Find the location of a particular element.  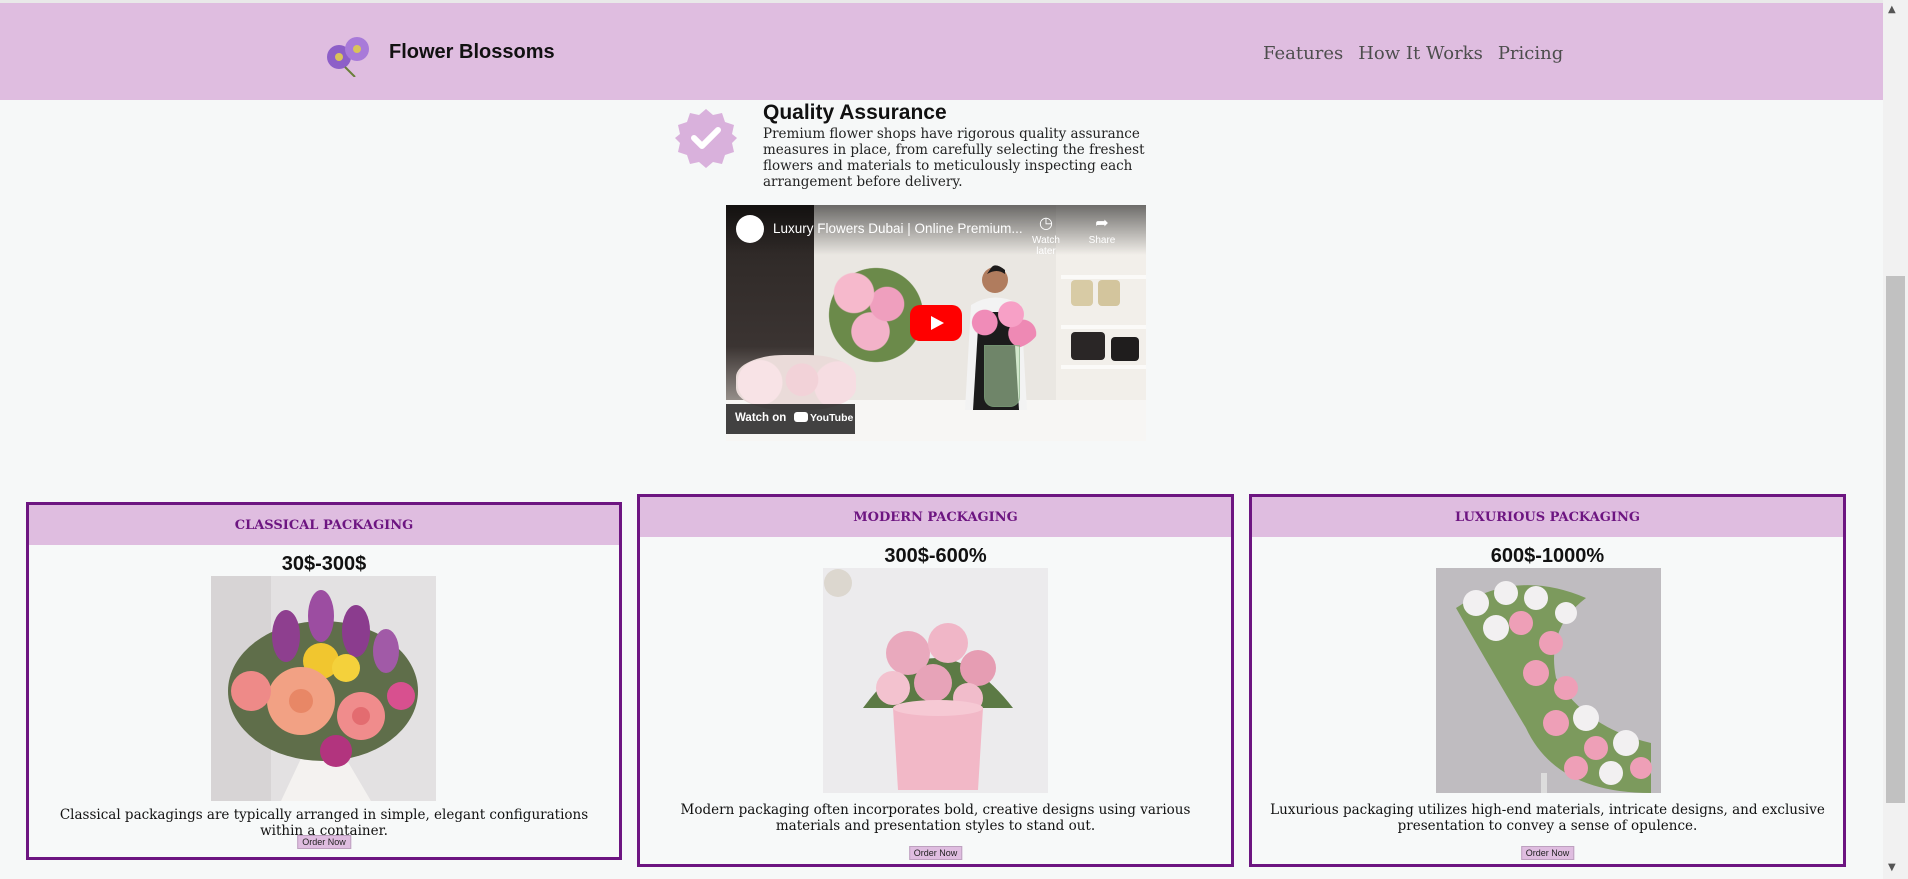

modern-bouquet-image is located at coordinates (935, 680).